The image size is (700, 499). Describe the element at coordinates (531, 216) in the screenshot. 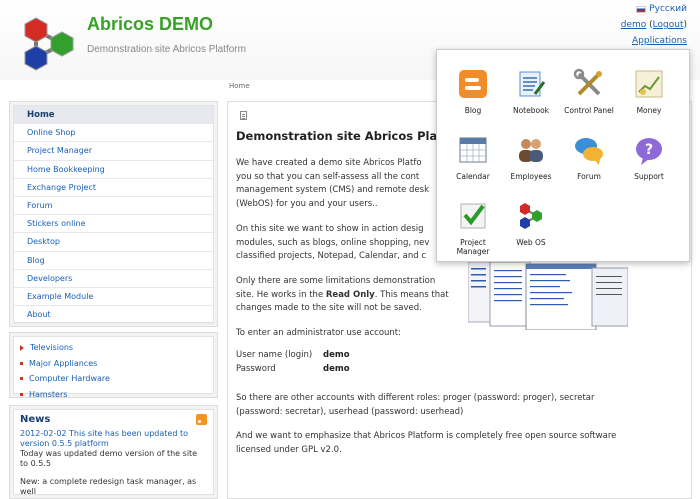

I see `webos-icon` at that location.